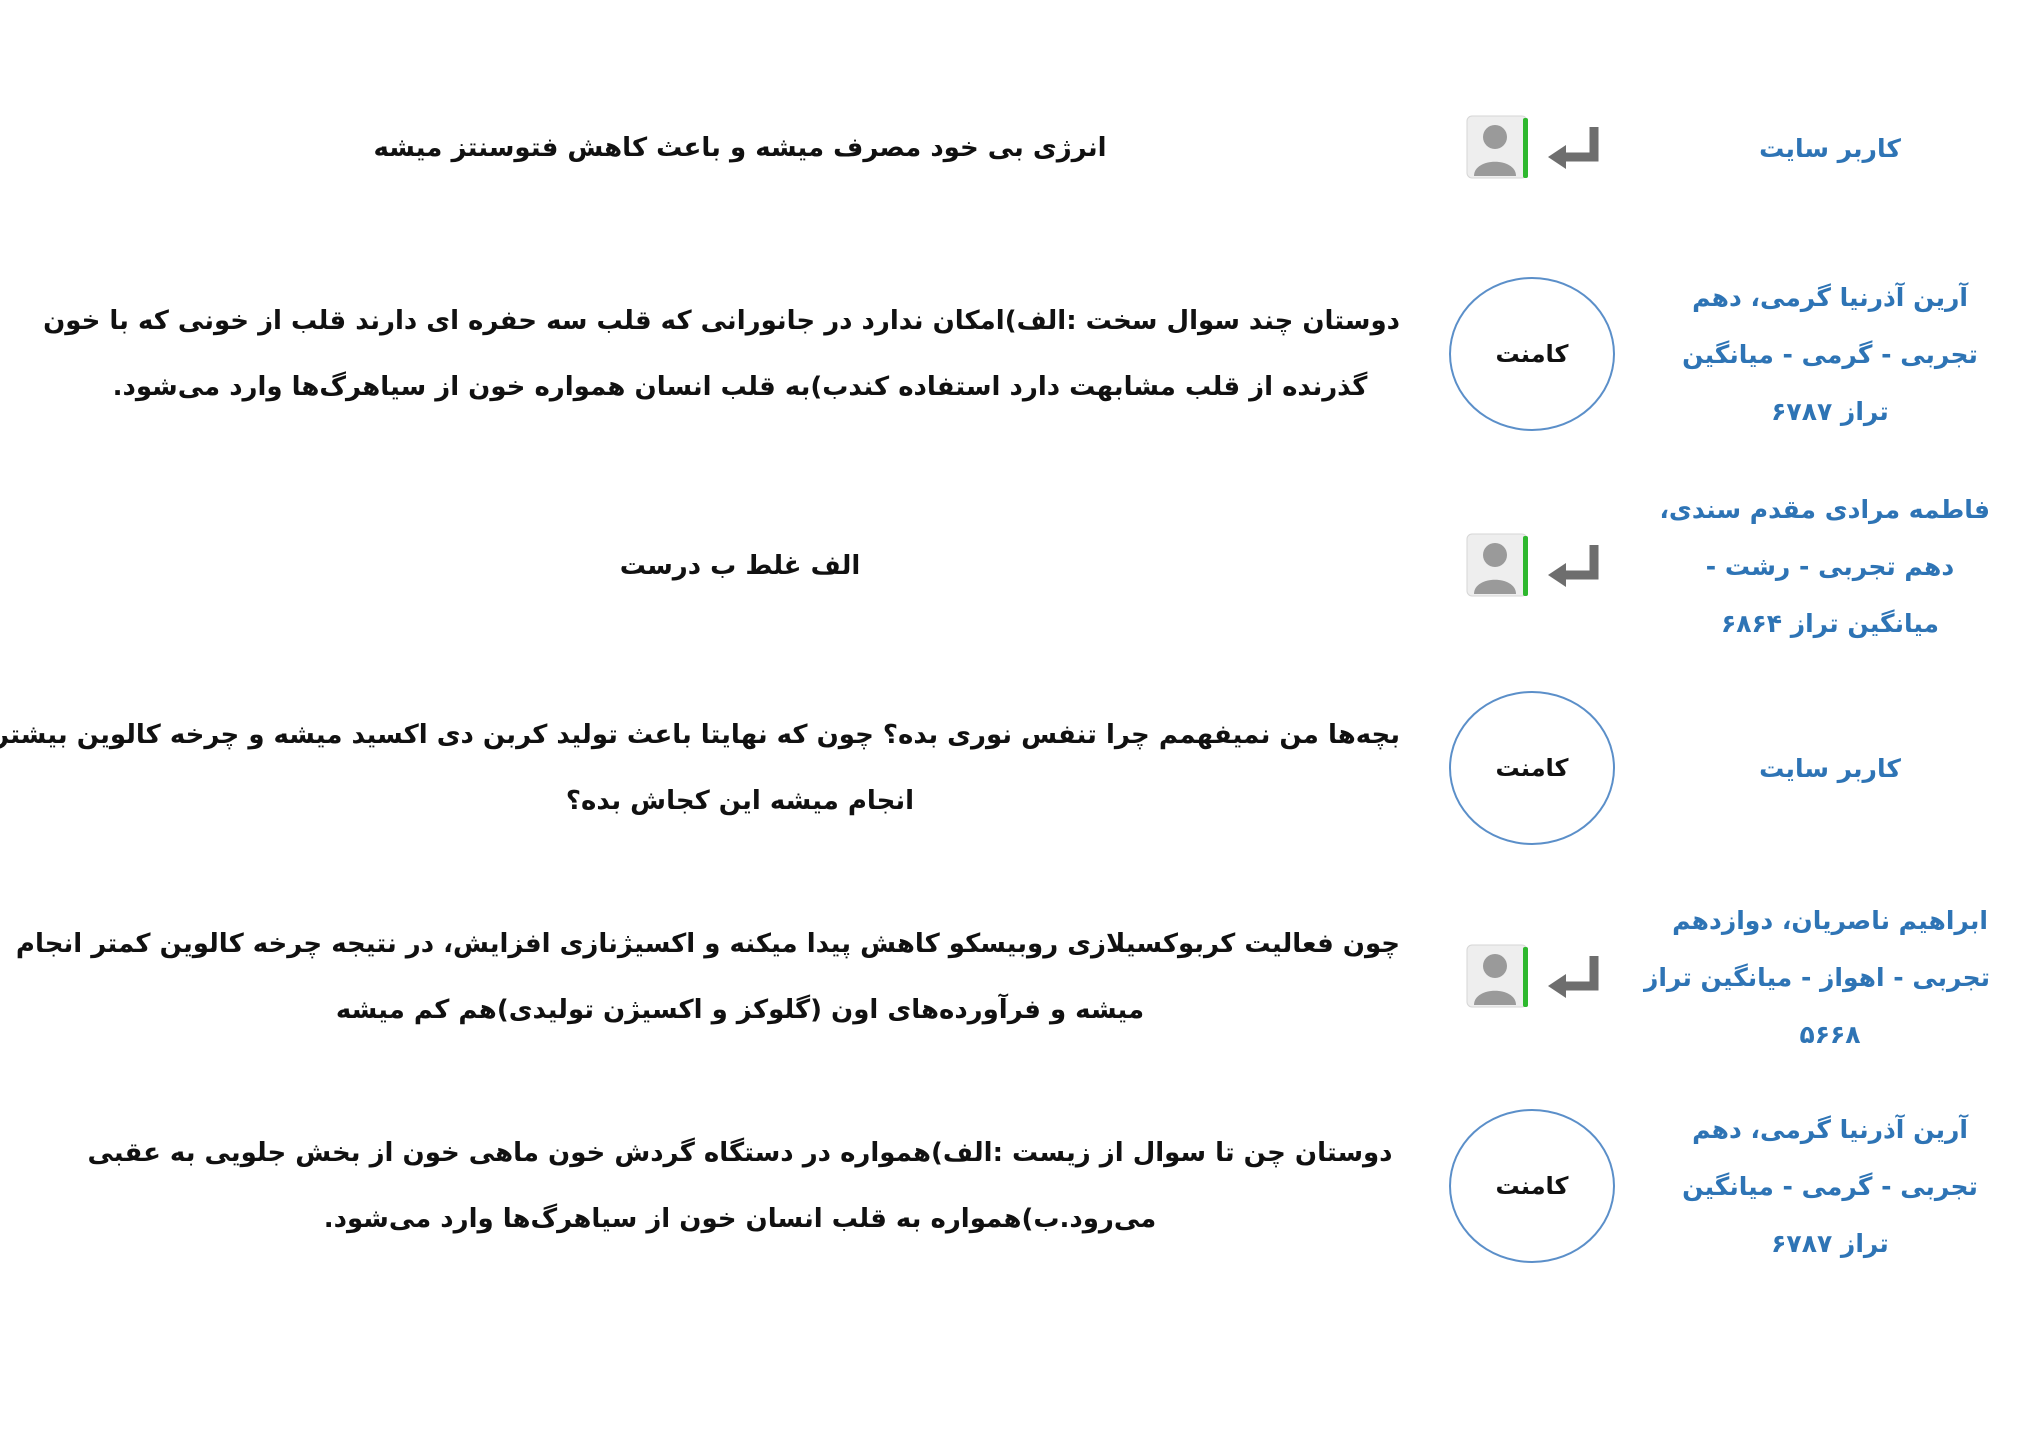  I want to click on comment-text: الف غلط ب درست, so click(740, 566).